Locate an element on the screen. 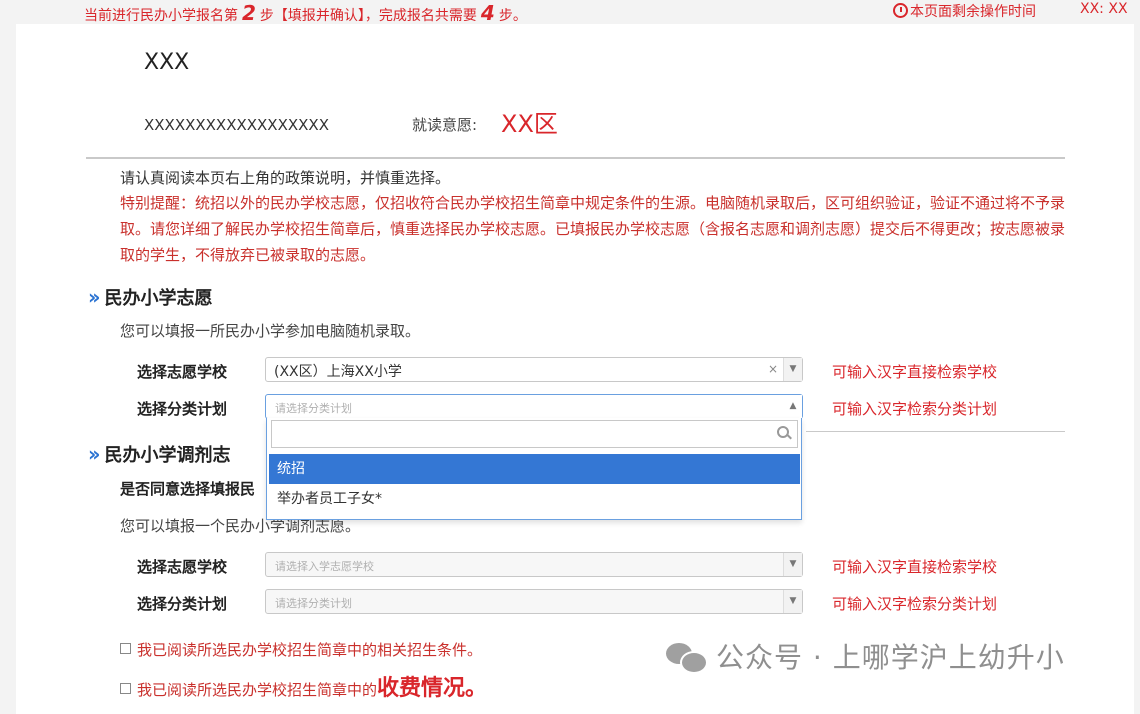 This screenshot has height=714, width=1140. adjustment-school-placeholder: 请选择入学志愿学校 is located at coordinates (324, 566).